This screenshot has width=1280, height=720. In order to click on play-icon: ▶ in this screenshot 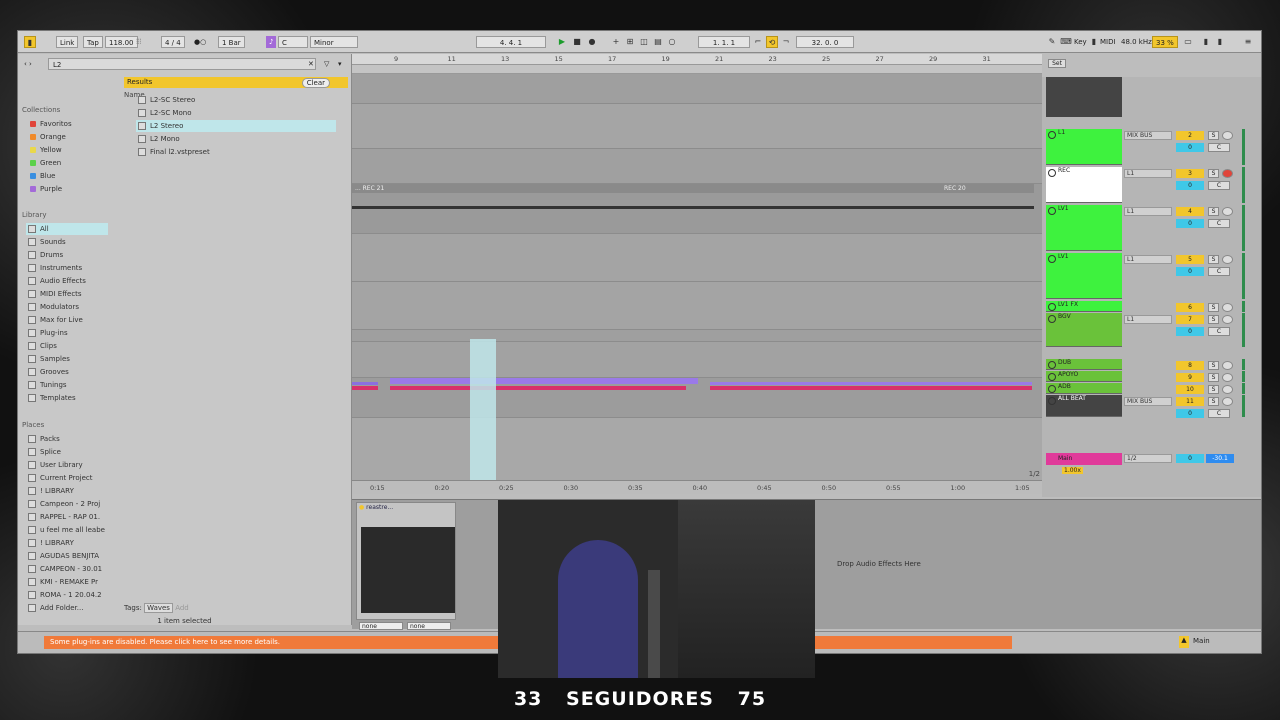, I will do `click(562, 42)`.